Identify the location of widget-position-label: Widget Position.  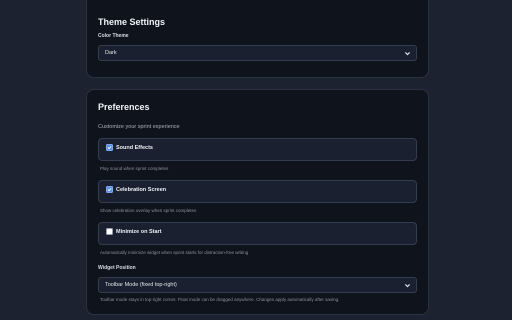
(117, 268).